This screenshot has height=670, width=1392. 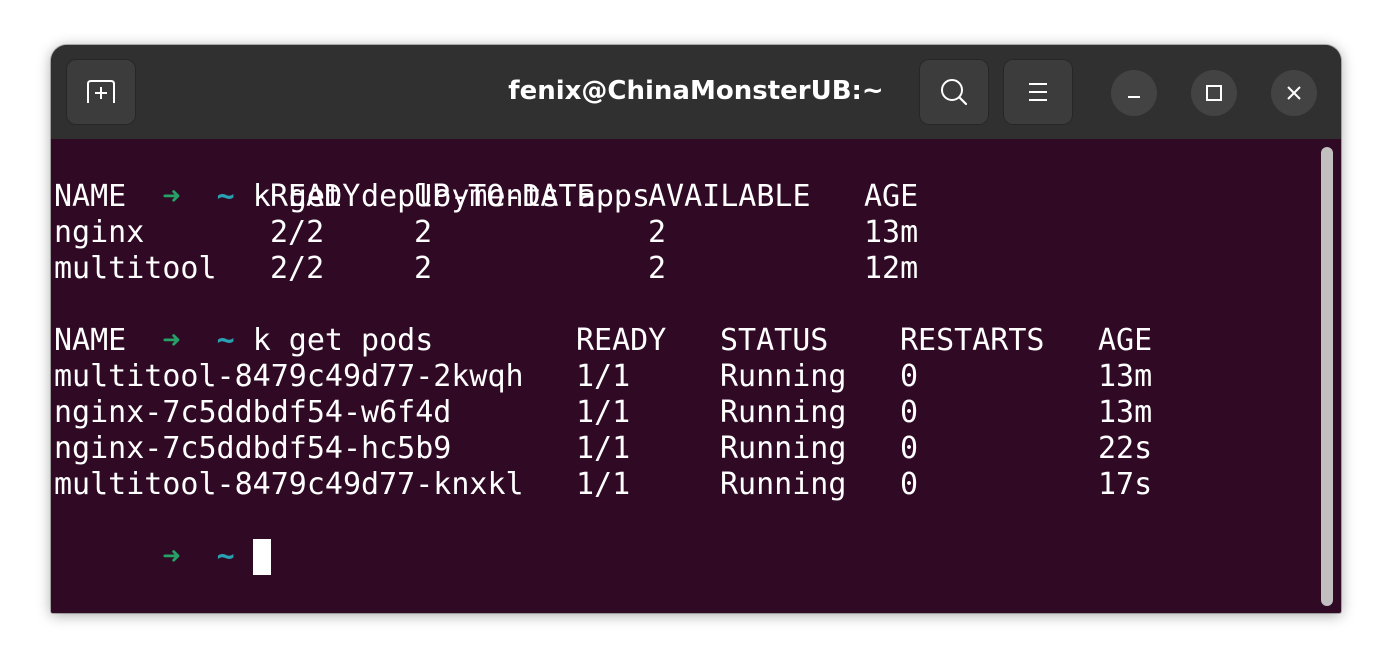 What do you see at coordinates (1327, 376) in the screenshot?
I see `scrollbar` at bounding box center [1327, 376].